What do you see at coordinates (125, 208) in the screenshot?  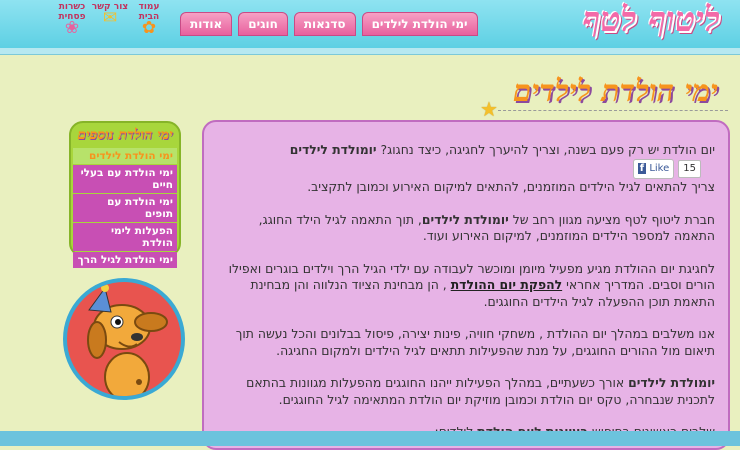 I see `sidebar-item-drums: ימי הולדת עם תופים` at bounding box center [125, 208].